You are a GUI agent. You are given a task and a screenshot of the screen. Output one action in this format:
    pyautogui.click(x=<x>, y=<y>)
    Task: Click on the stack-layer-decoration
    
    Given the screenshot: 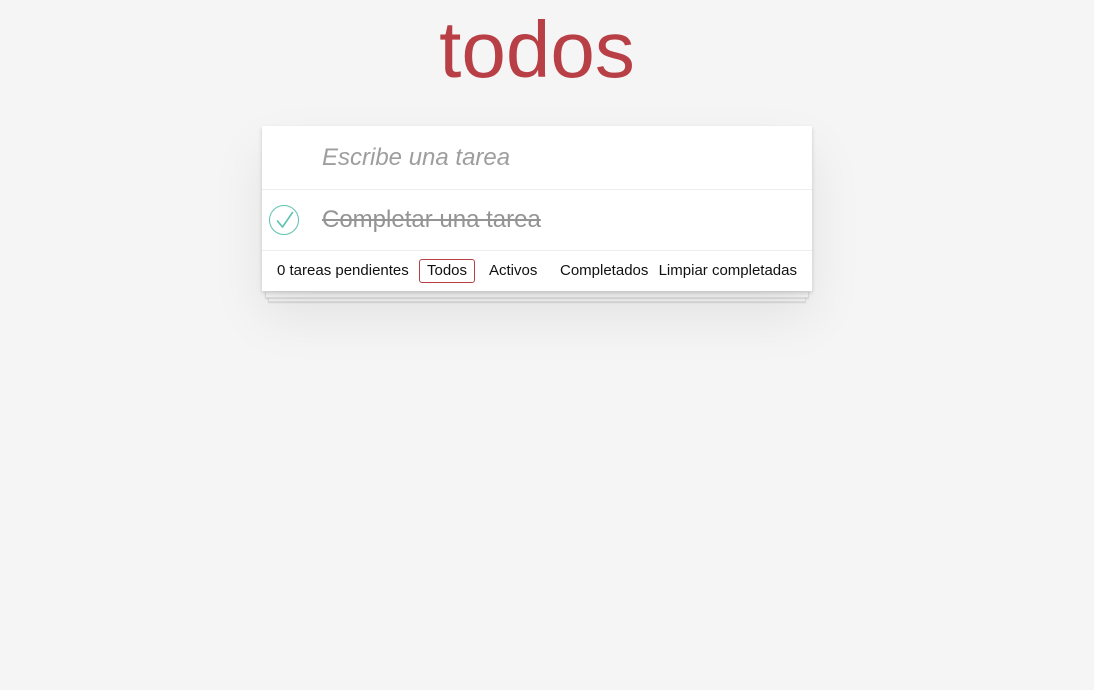 What is the action you would take?
    pyautogui.click(x=537, y=295)
    